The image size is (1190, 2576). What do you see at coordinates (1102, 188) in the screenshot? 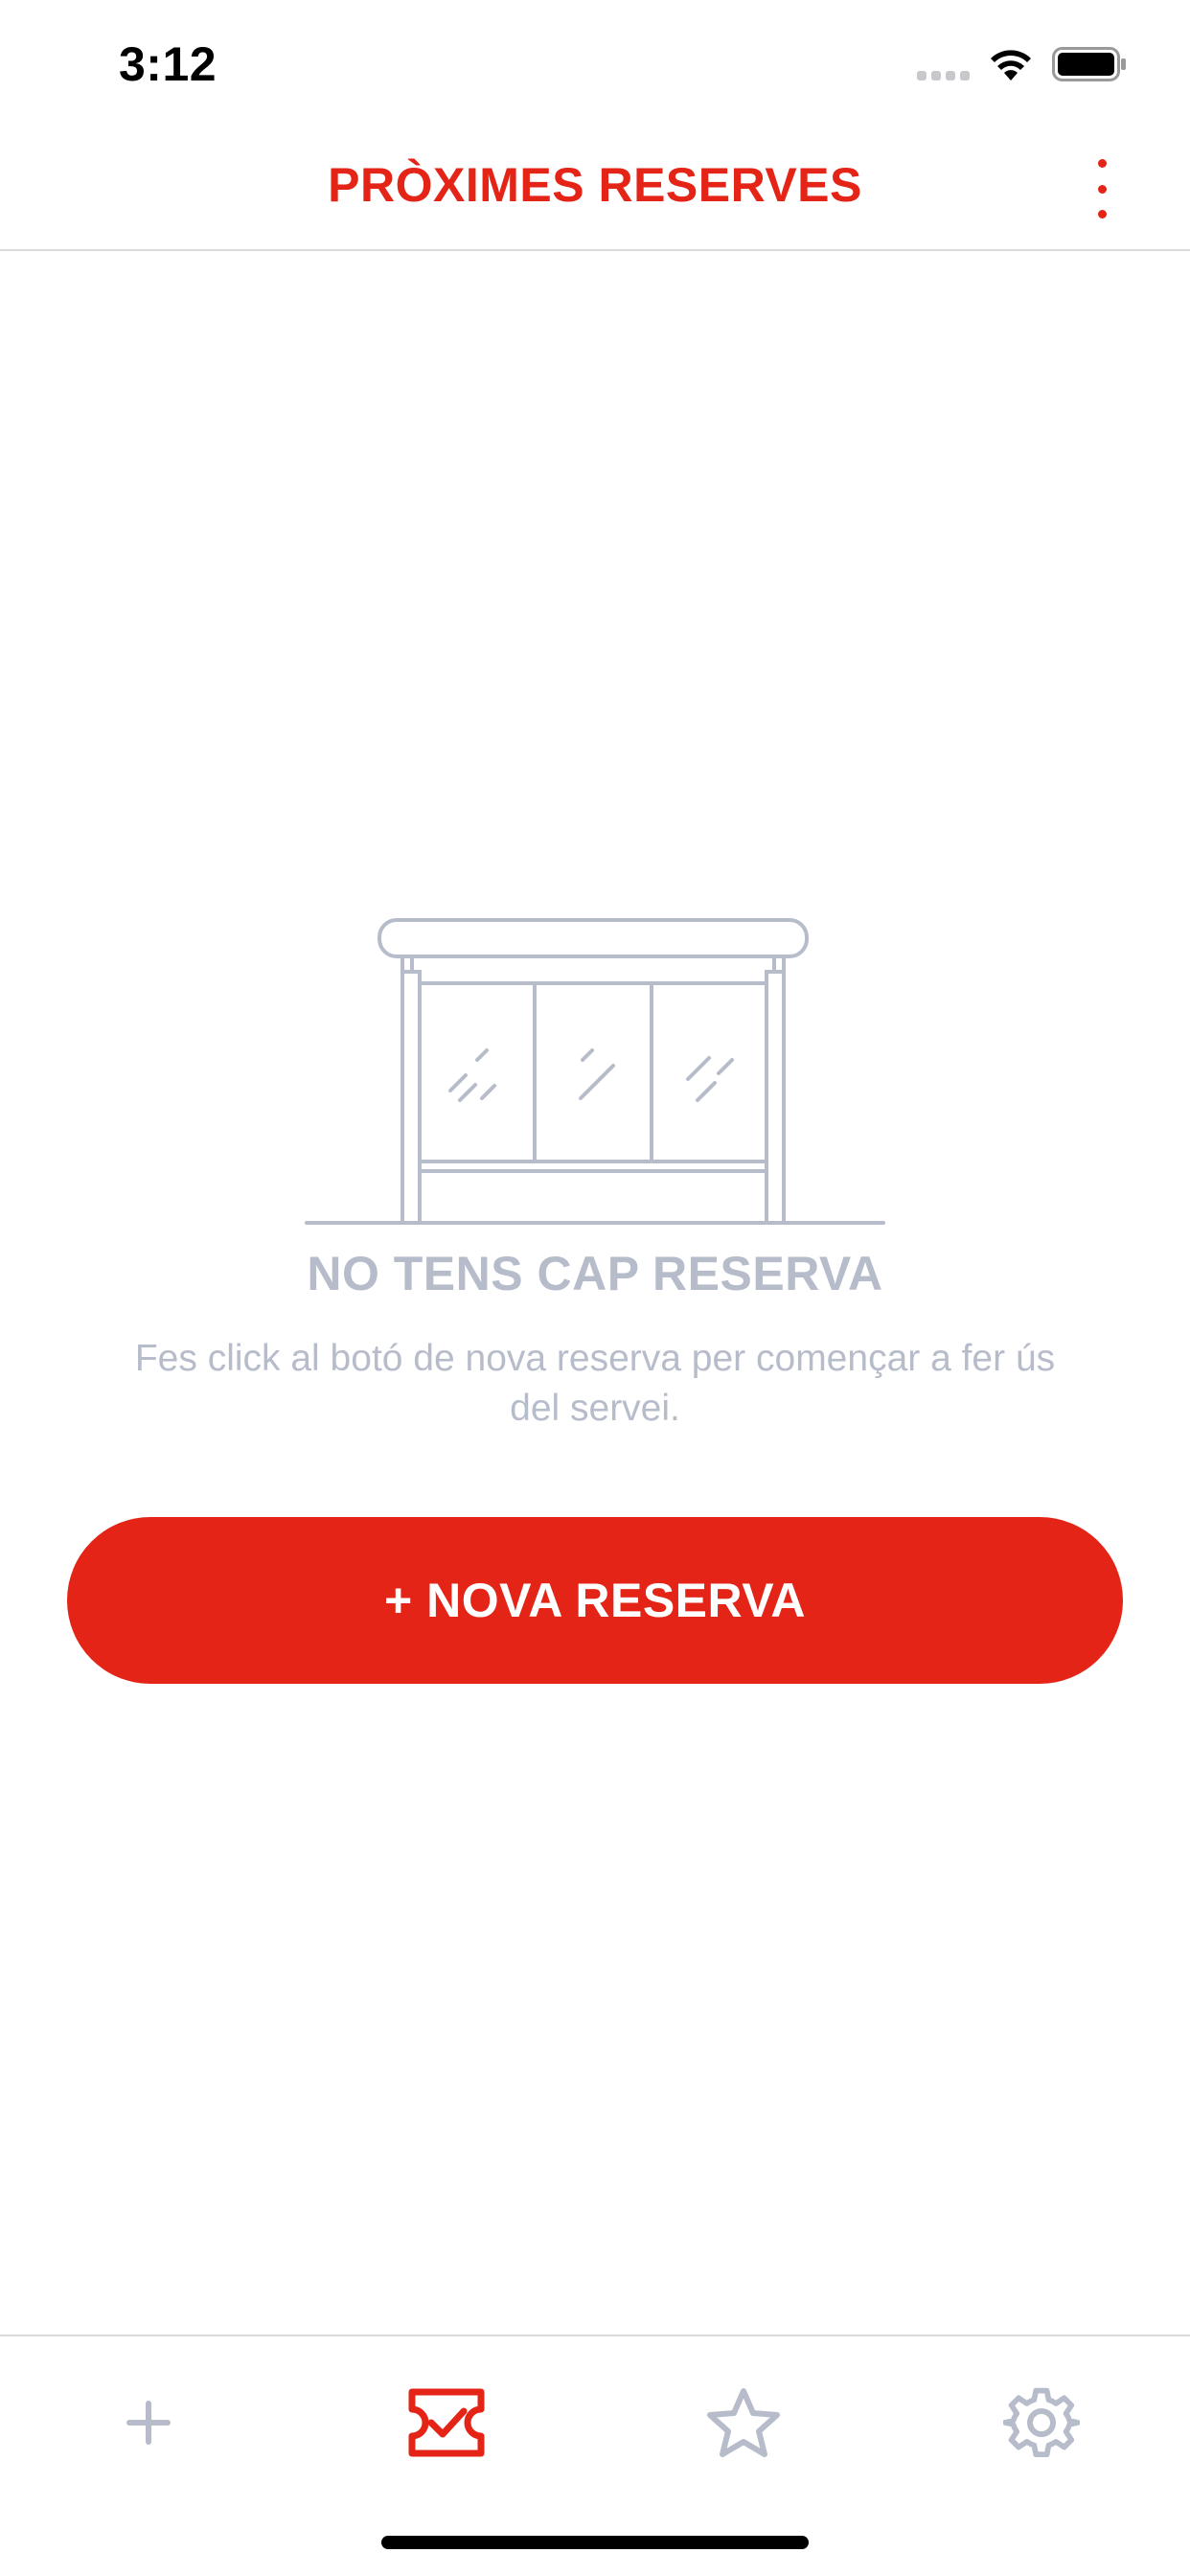
I see `more-vertical-icon` at bounding box center [1102, 188].